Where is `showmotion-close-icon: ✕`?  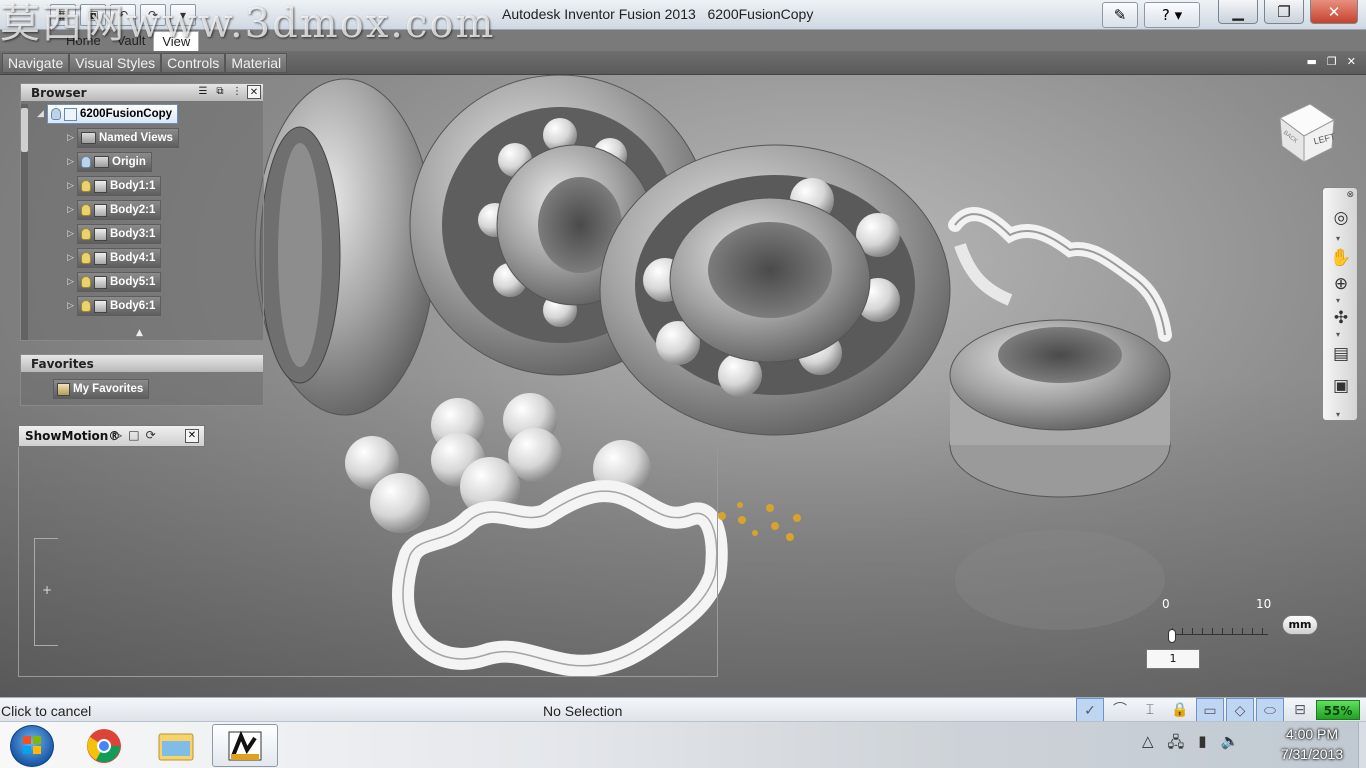 showmotion-close-icon: ✕ is located at coordinates (192, 436).